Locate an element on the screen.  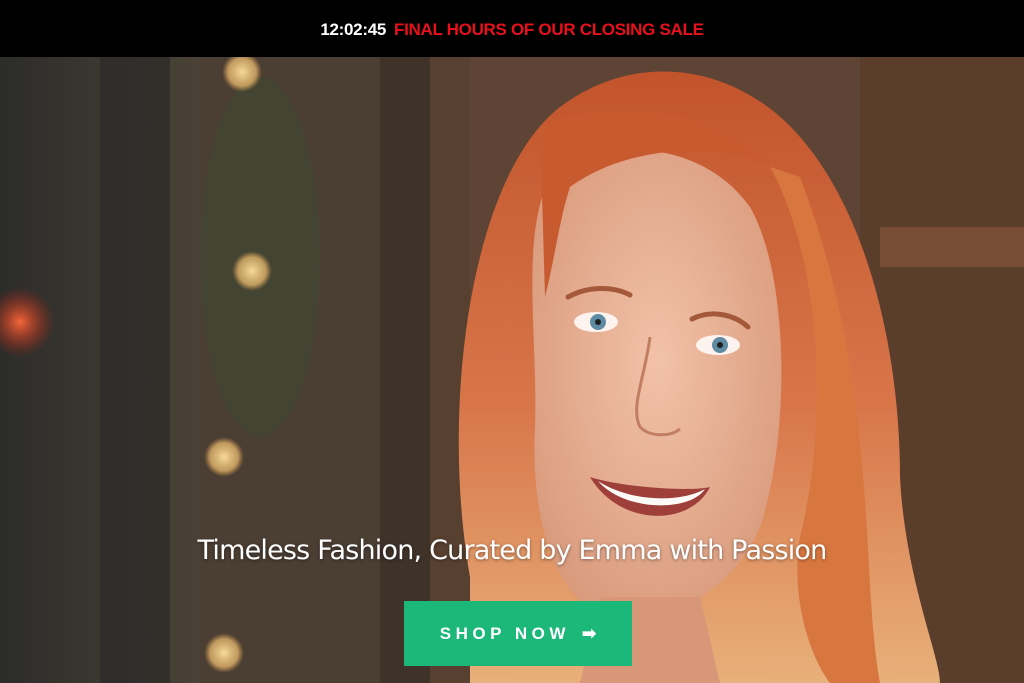
shop-now-button: SHOP NOW ➡ is located at coordinates (518, 633).